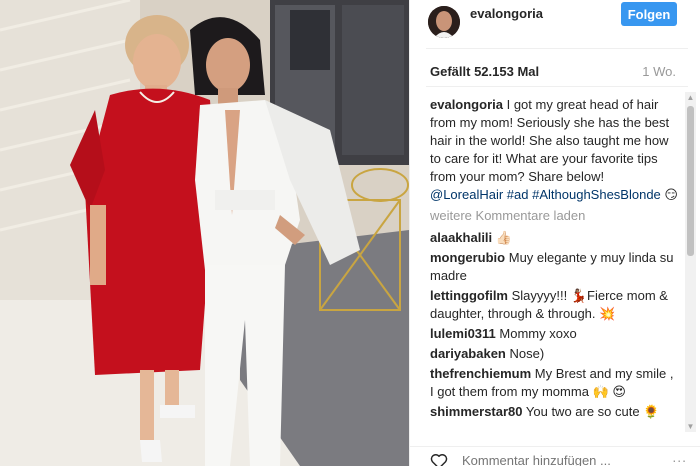 The image size is (700, 466). I want to click on comment-item: shimmerstar80 You two are so cute 🌻, so click(555, 412).